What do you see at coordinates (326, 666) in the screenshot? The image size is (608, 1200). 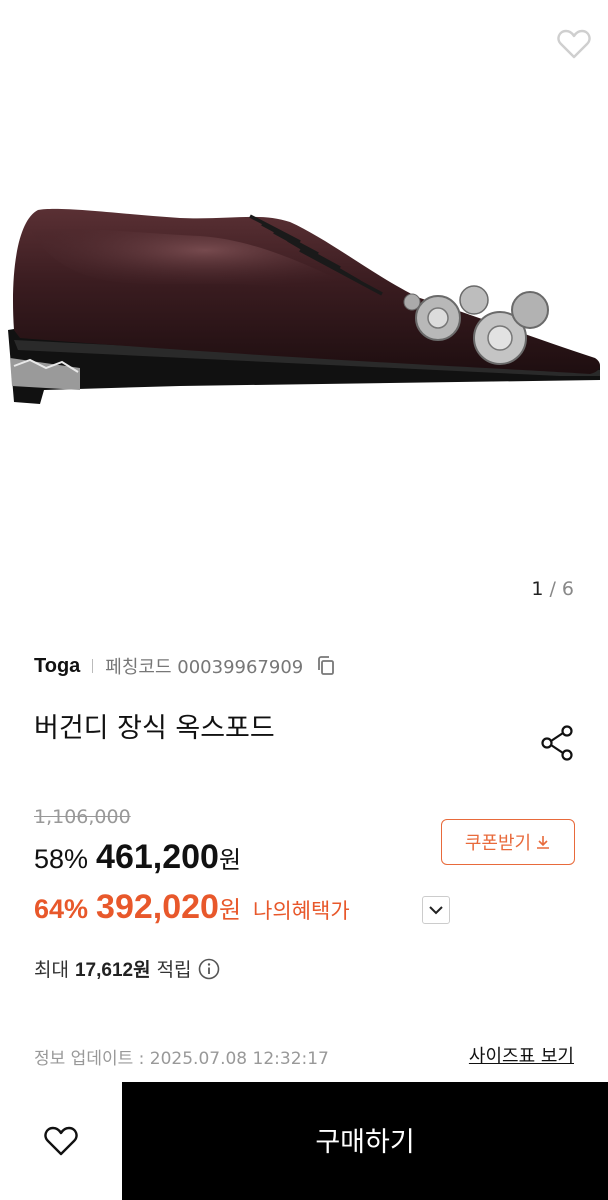 I see `copy-icon` at bounding box center [326, 666].